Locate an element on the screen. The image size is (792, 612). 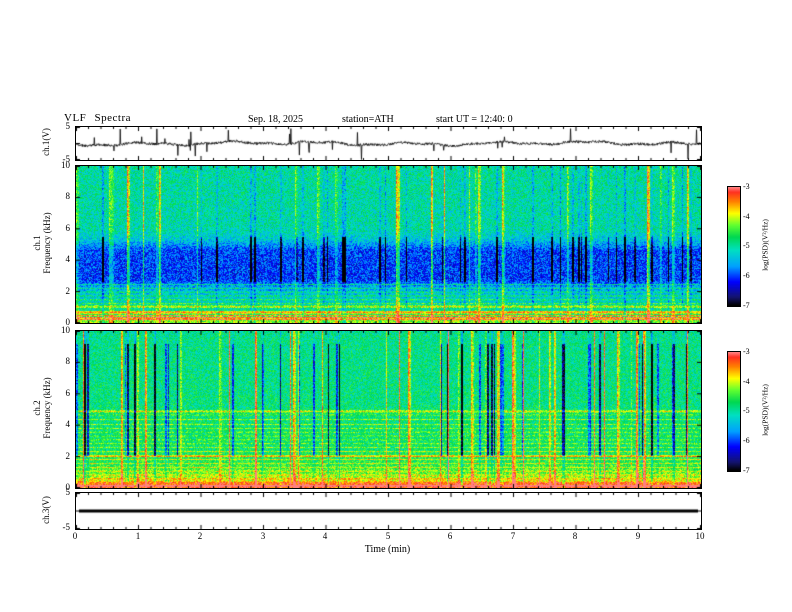
cbar1-tick-m5: -5 is located at coordinates (746, 245).